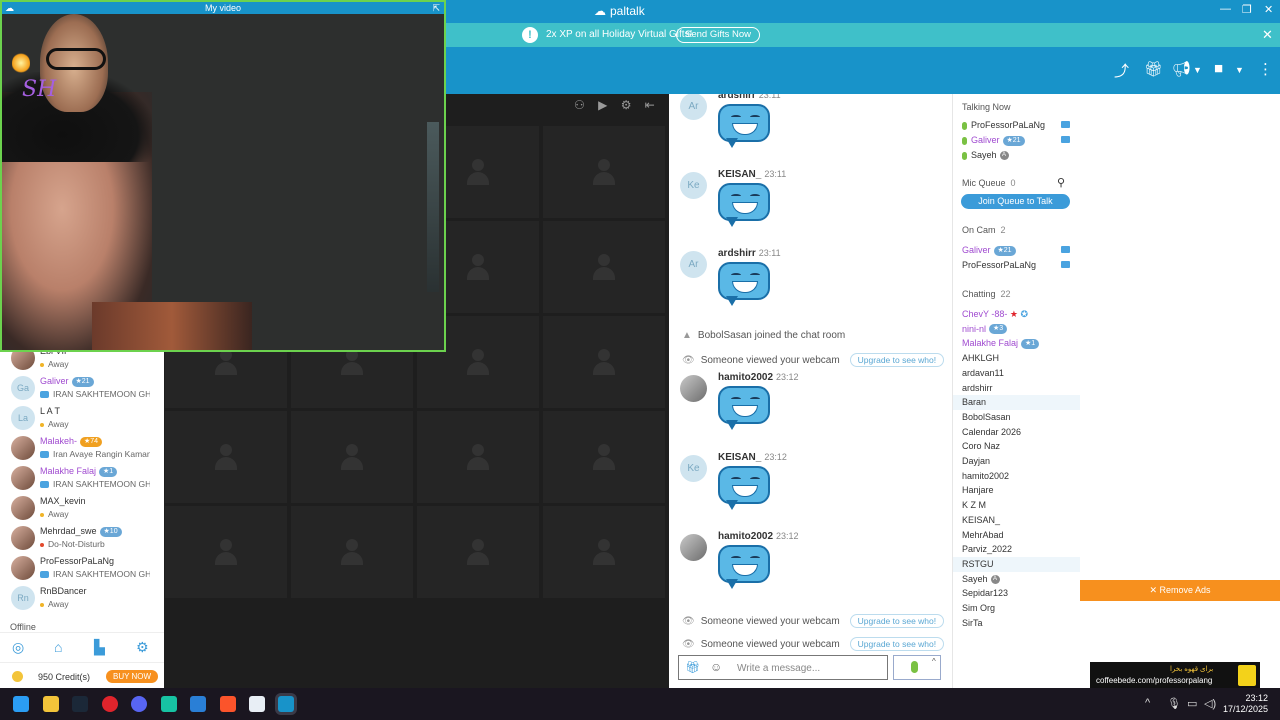  I want to click on user-list-item: Sayeh A, so click(1016, 155).